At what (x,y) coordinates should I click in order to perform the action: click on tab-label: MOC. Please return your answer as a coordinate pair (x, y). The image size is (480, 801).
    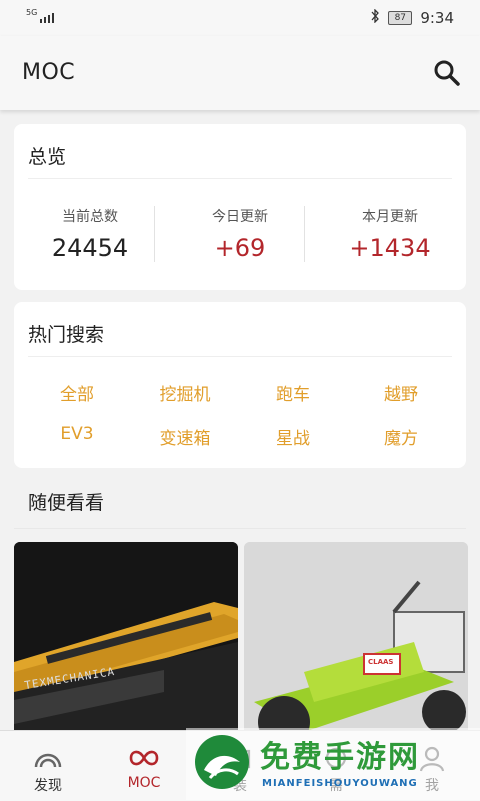
    Looking at the image, I should click on (144, 783).